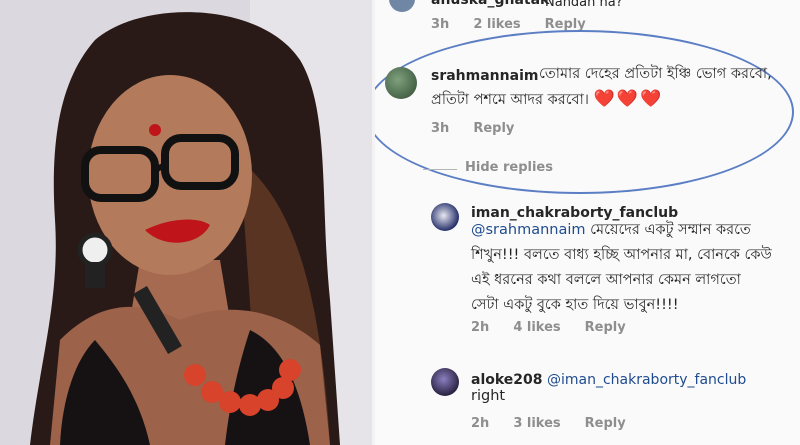 The width and height of the screenshot is (800, 445). I want to click on comment-username: anuska_ghatak, so click(490, 4).